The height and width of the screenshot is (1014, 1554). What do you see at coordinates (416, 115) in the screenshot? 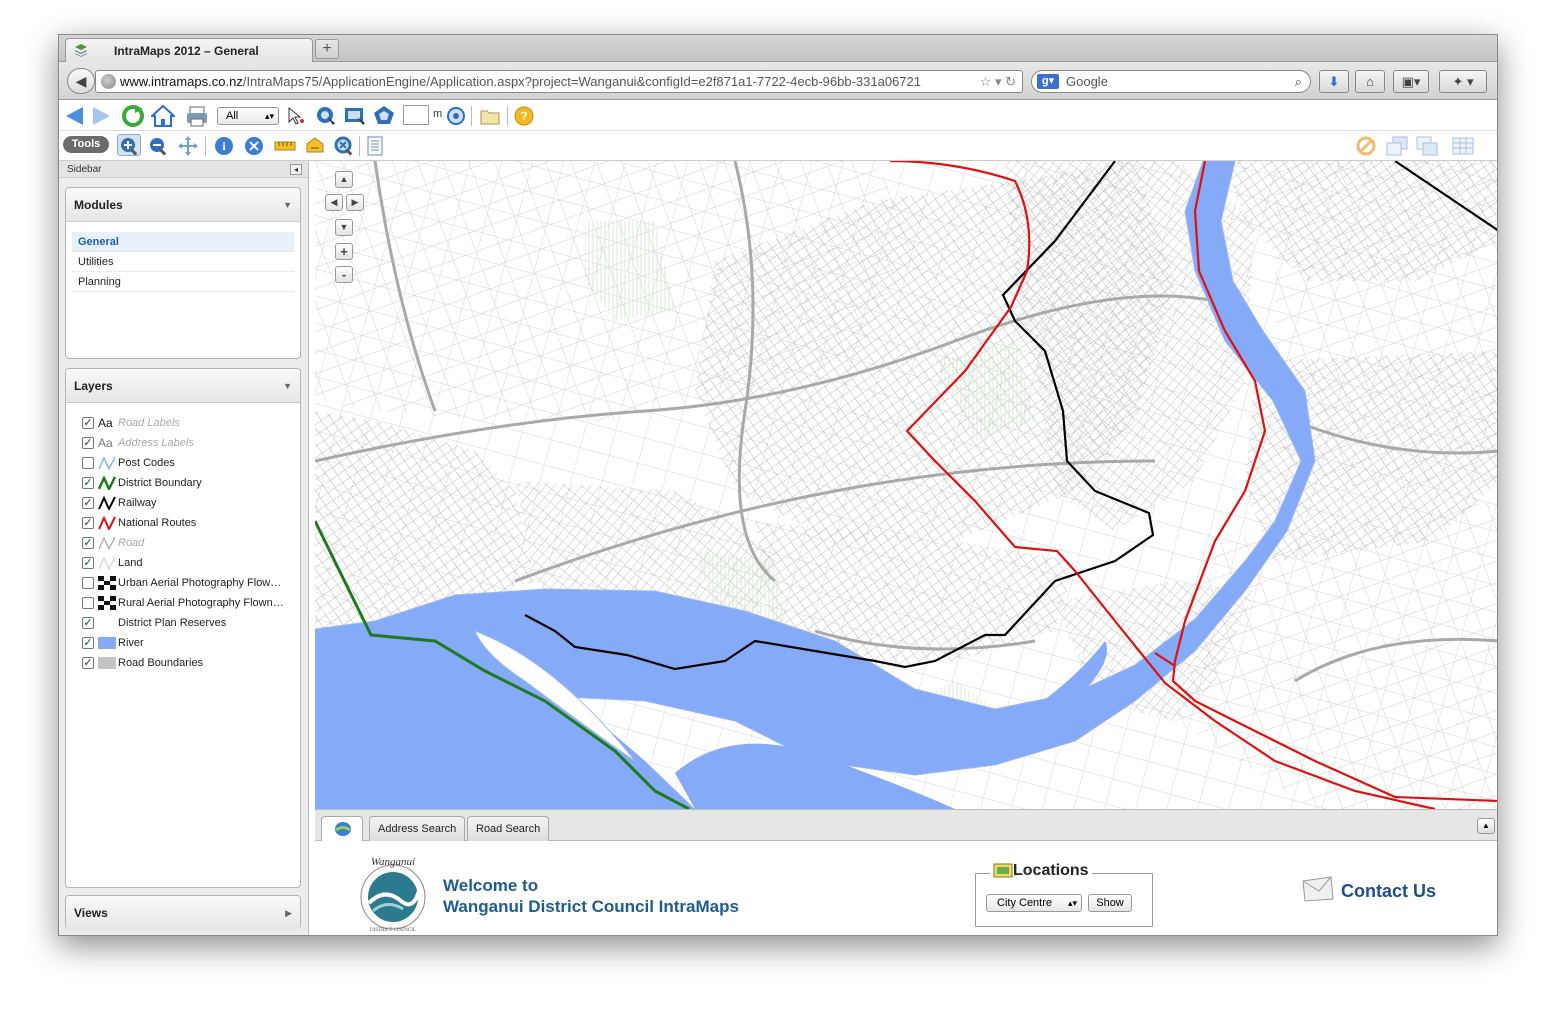
I see `scale-input` at bounding box center [416, 115].